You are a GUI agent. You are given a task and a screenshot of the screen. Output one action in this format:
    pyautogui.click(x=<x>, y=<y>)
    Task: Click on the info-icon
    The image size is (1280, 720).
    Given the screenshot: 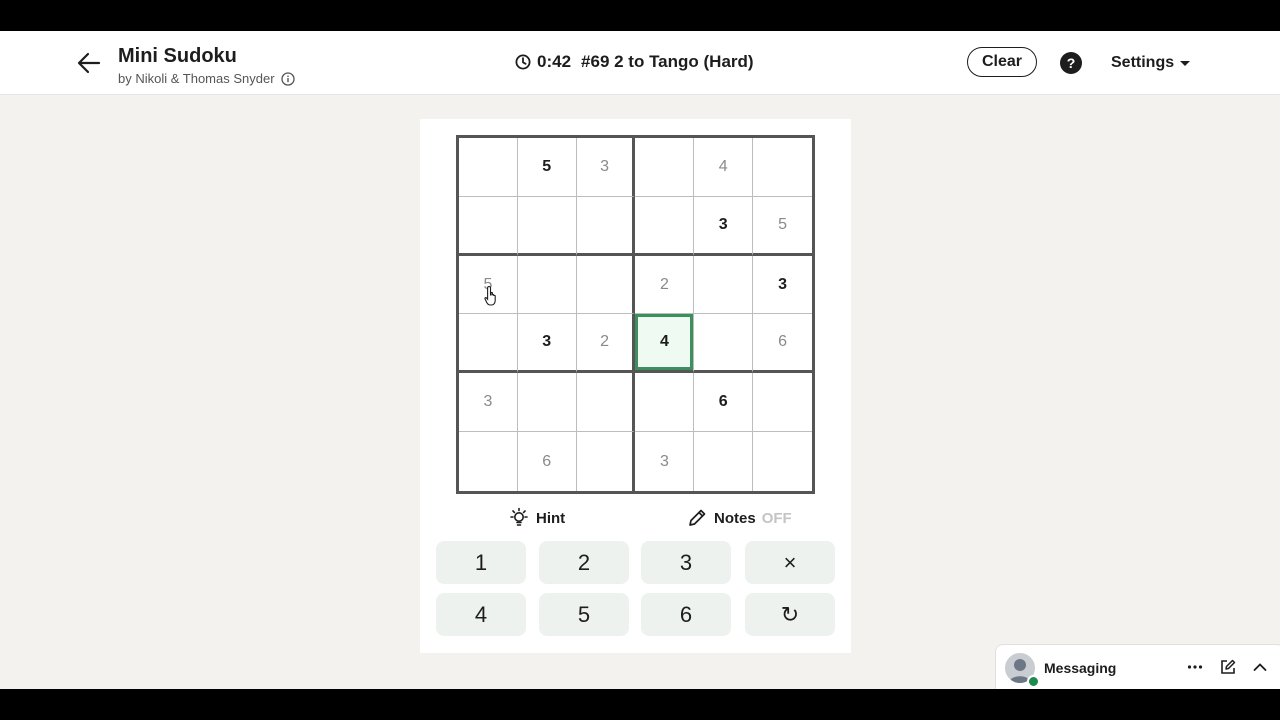 What is the action you would take?
    pyautogui.click(x=287, y=78)
    